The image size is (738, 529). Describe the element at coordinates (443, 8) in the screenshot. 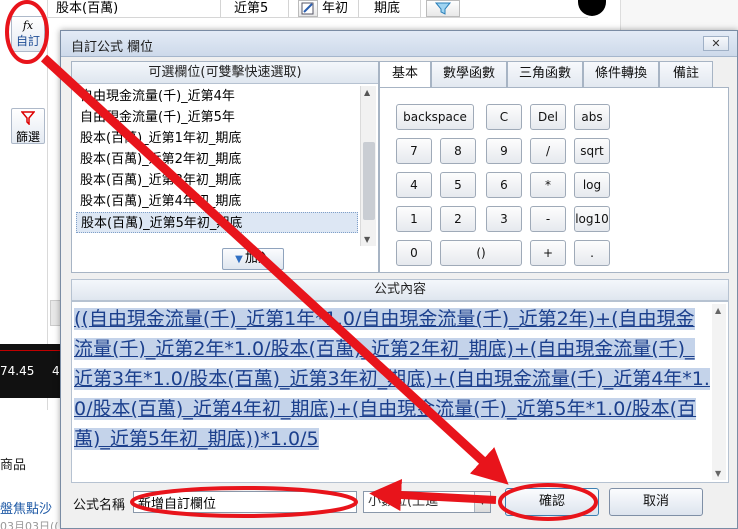

I see `funnel-icon` at that location.